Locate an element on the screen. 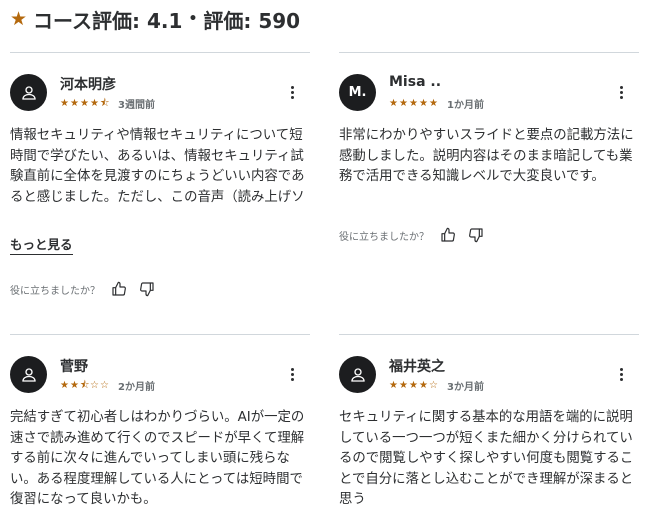 This screenshot has width=648, height=513. review-meta: ★ ★ ★ ★ ⯪ 3週間前 is located at coordinates (107, 103).